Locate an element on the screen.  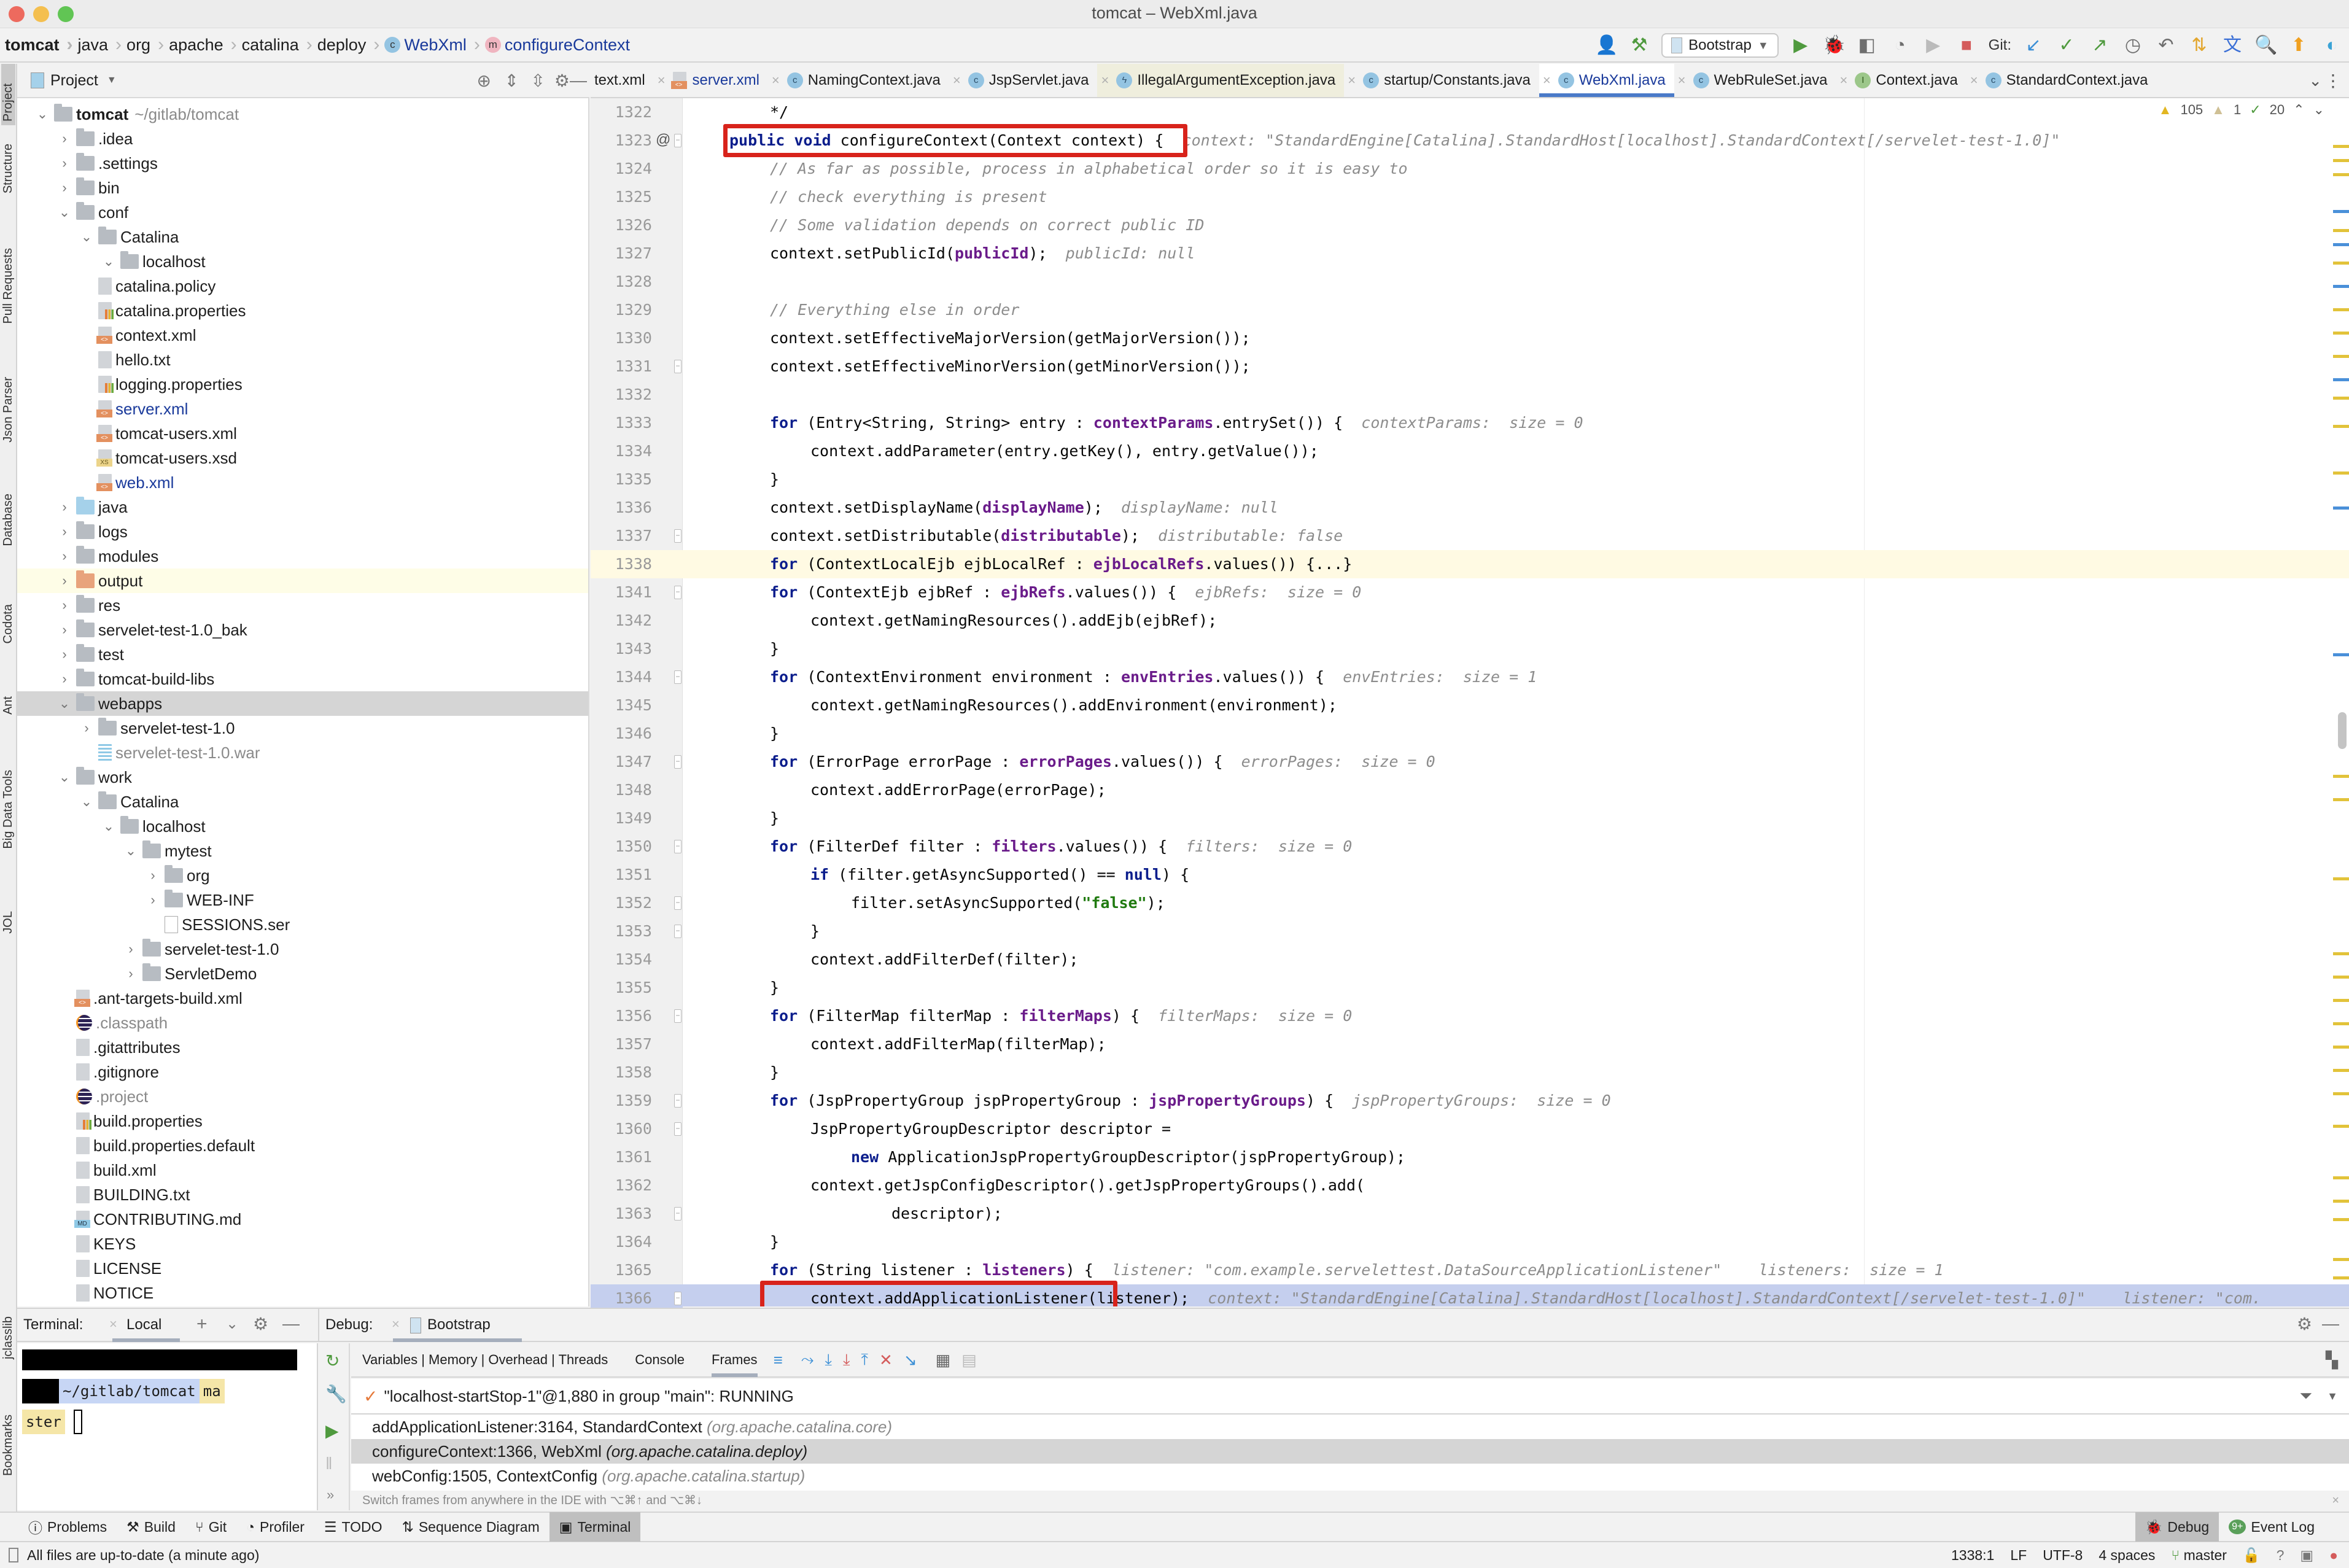
tree-item: CONTRIBUTING.md is located at coordinates (302, 1220).